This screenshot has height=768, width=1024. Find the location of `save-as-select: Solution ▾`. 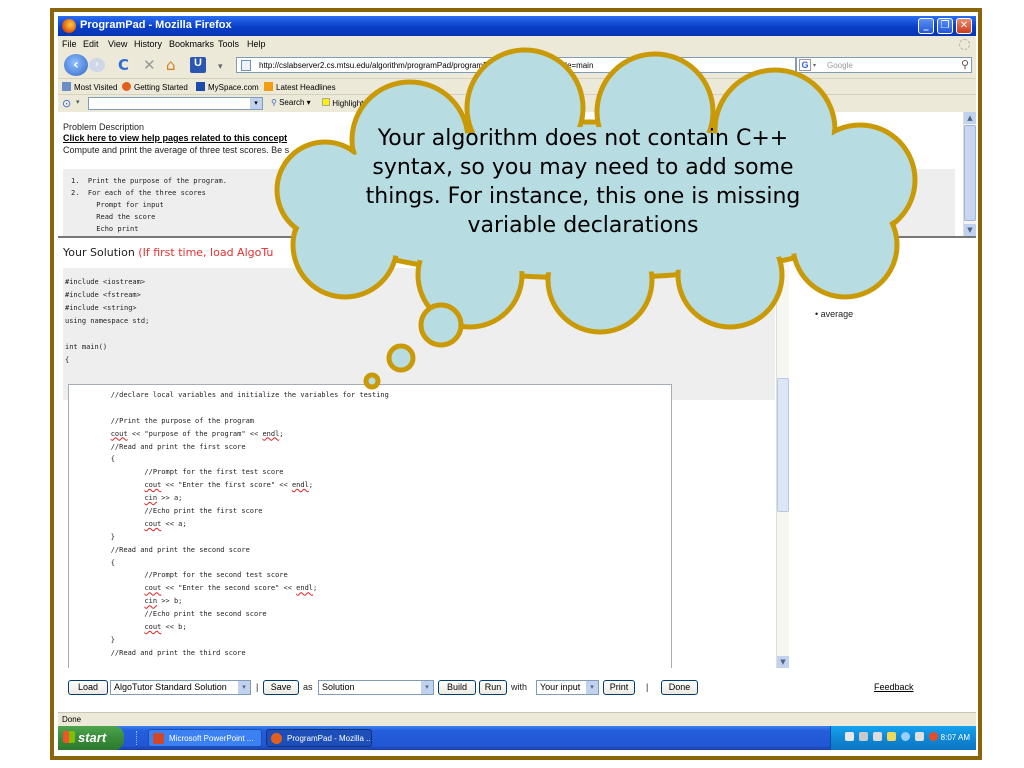

save-as-select: Solution ▾ is located at coordinates (376, 687).